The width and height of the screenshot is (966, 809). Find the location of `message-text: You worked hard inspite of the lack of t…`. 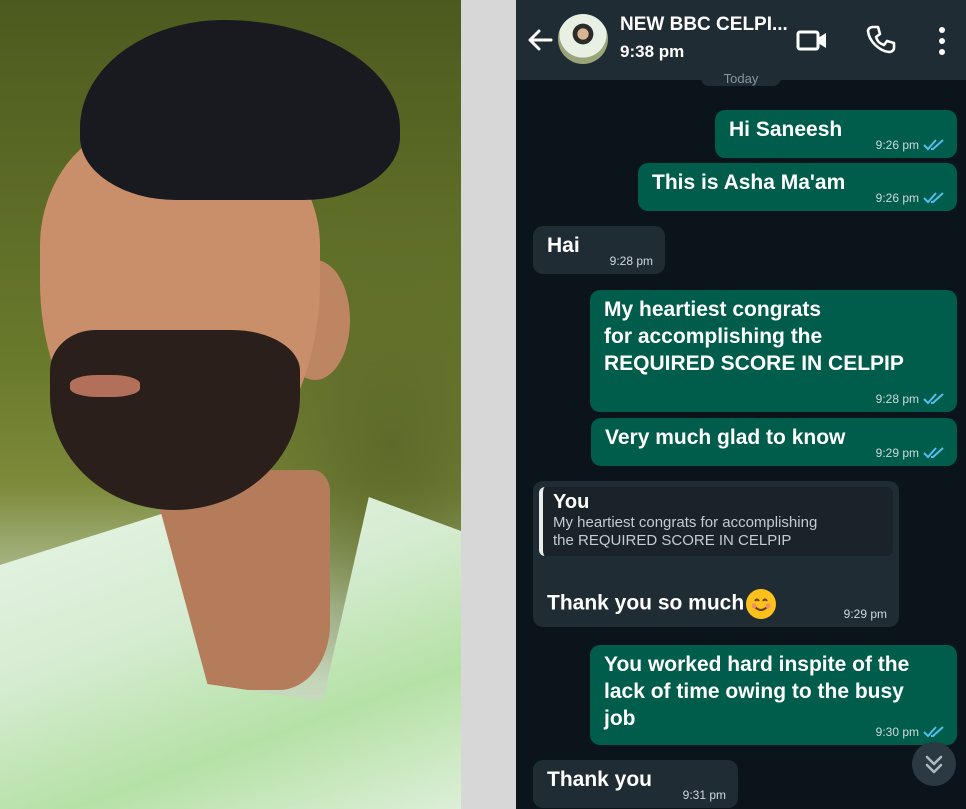

message-text: You worked hard inspite of the lack of t… is located at coordinates (757, 691).